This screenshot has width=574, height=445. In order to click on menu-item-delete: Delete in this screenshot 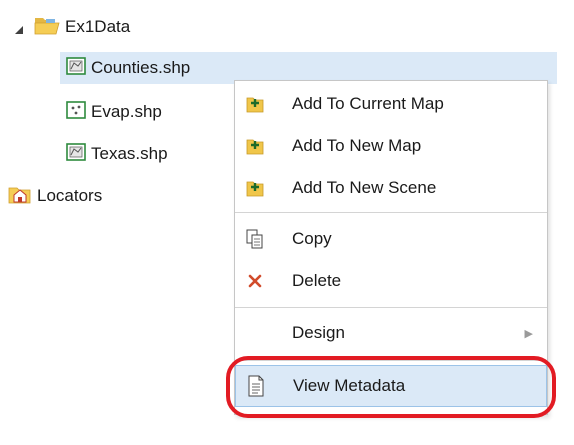, I will do `click(391, 281)`.